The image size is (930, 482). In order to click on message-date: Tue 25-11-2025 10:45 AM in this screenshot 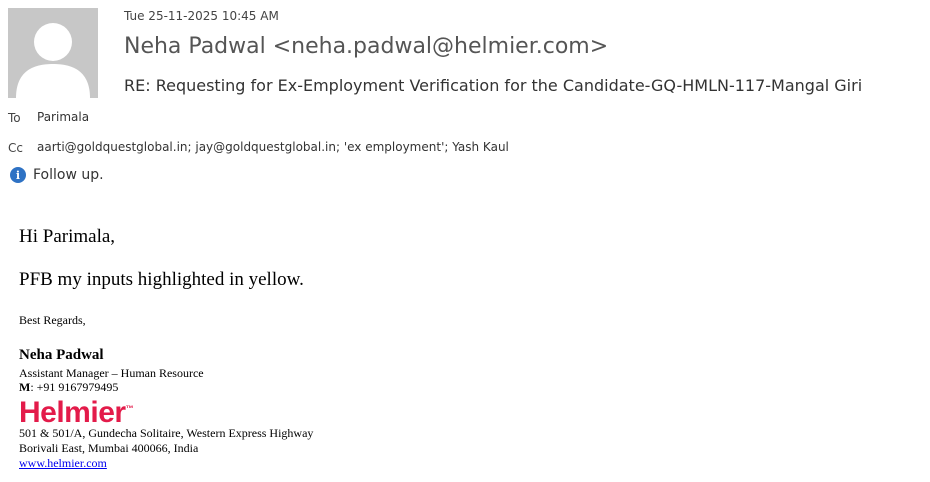, I will do `click(201, 16)`.